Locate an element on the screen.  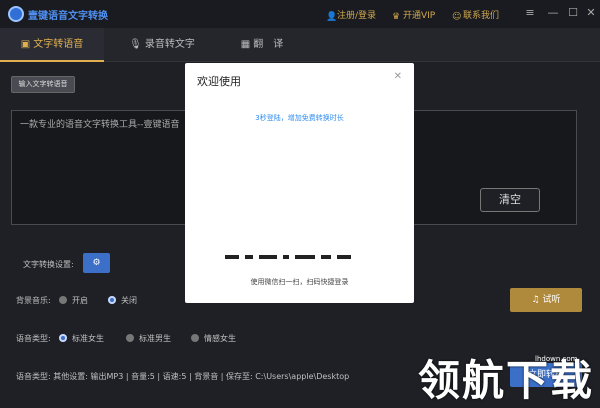
dialog-hint: 3秒登陆，增加免费转换时长 is located at coordinates (299, 118).